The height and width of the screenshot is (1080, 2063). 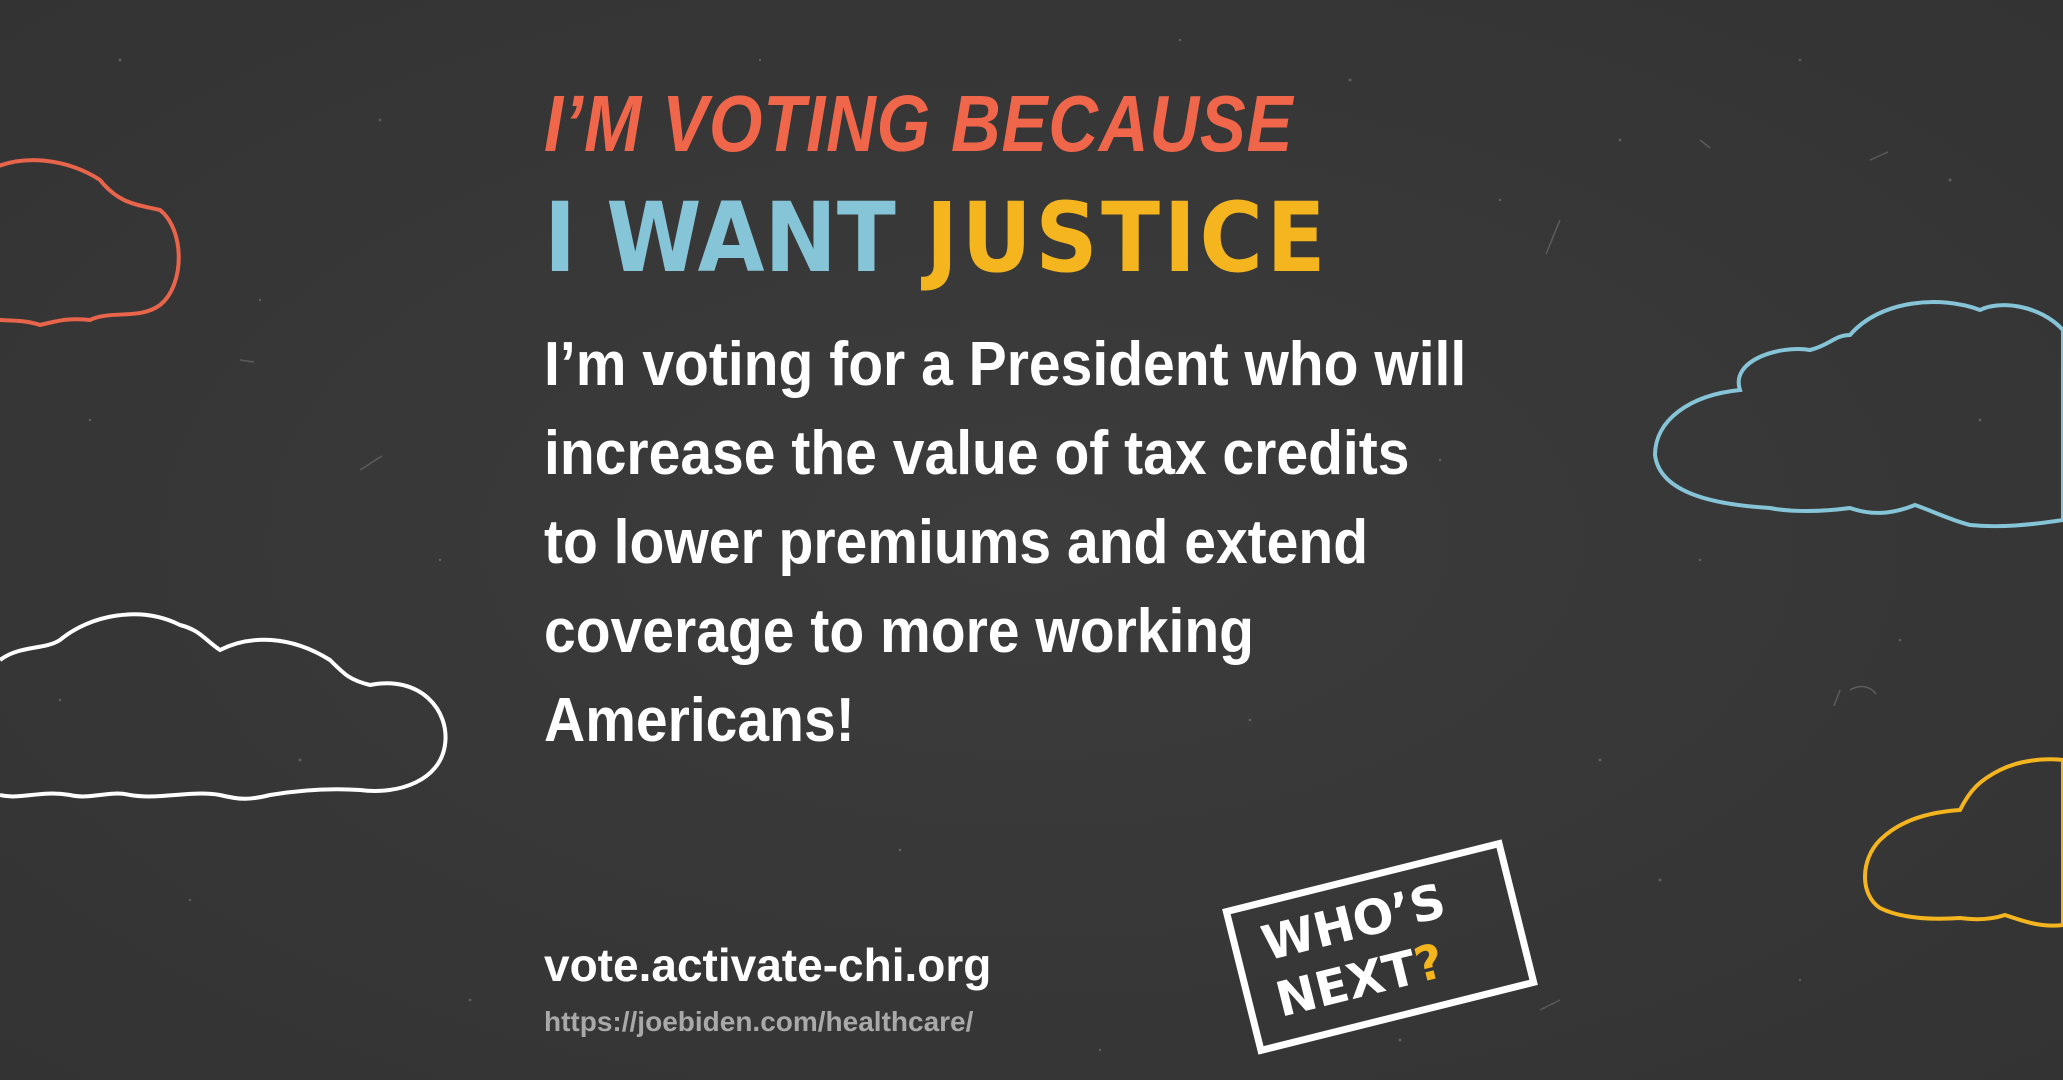 I want to click on source-url: https://joebiden.com/healthcare/, so click(x=759, y=1021).